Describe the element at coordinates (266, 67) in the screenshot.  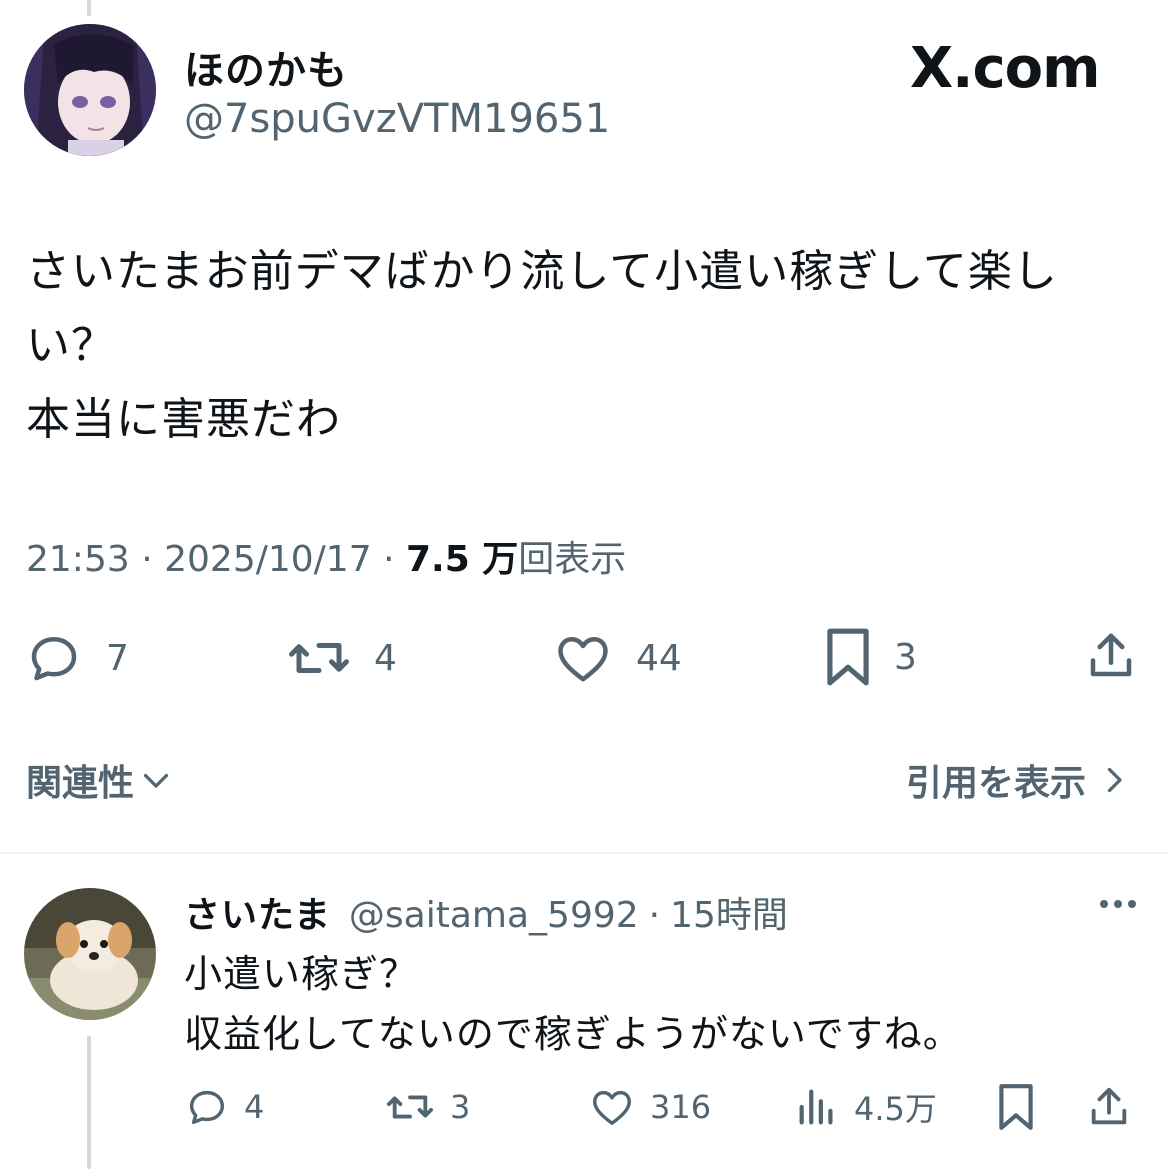
I see `author-display-name: ほのかも` at that location.